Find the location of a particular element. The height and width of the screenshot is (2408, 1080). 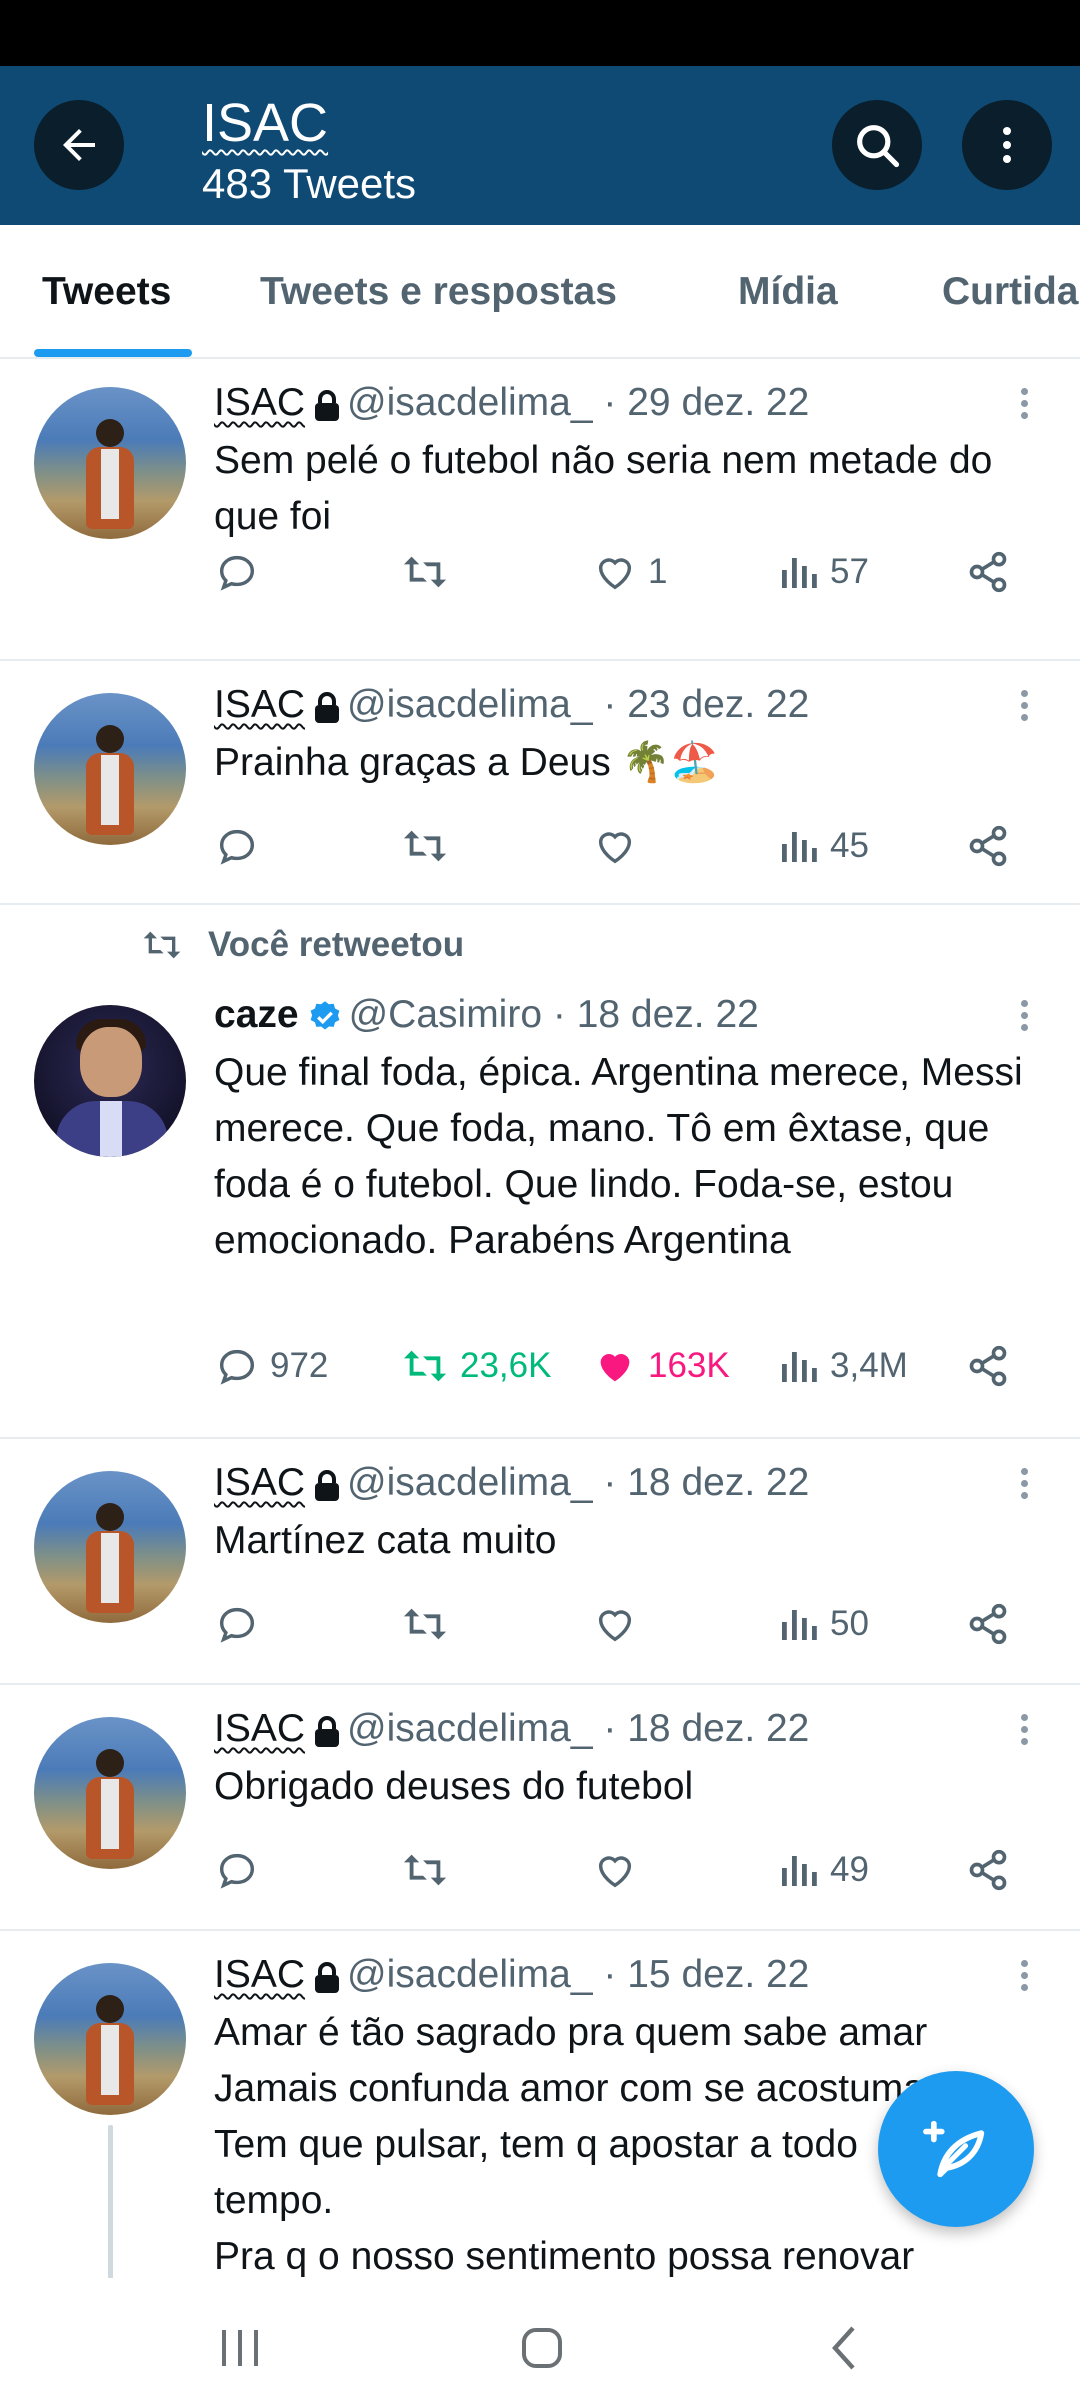

back-nav-button is located at coordinates (845, 2348).